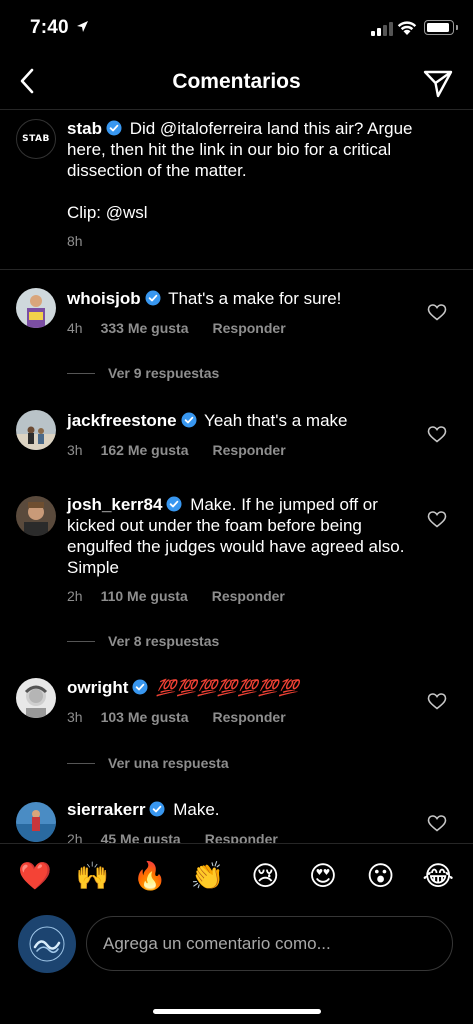 The width and height of the screenshot is (473, 1024). I want to click on battery-icon, so click(441, 27).